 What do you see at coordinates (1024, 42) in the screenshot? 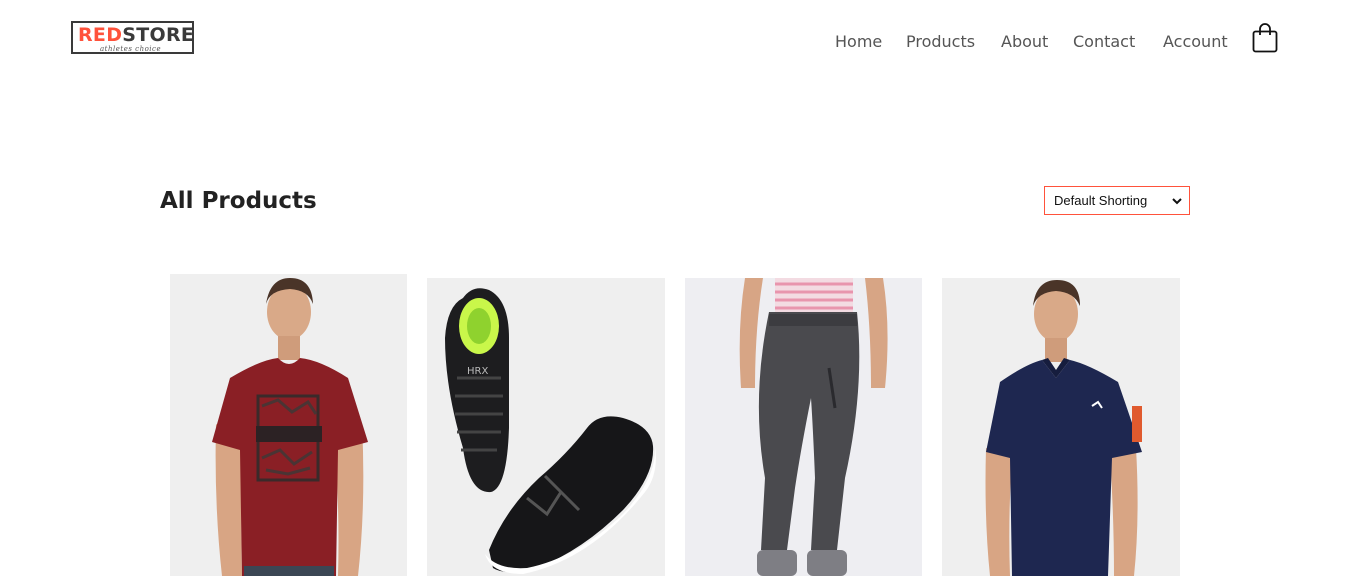
I see `nav-link-about: About` at bounding box center [1024, 42].